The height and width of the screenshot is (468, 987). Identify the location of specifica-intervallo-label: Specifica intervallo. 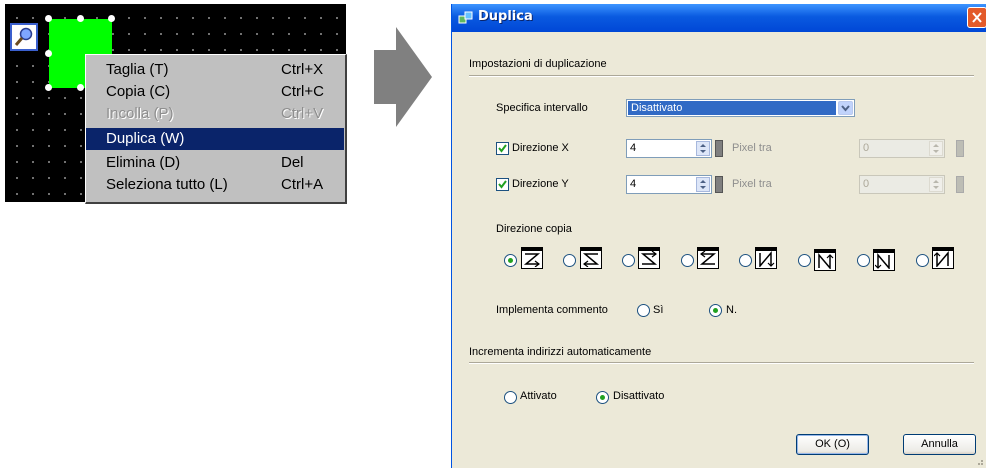
(542, 108).